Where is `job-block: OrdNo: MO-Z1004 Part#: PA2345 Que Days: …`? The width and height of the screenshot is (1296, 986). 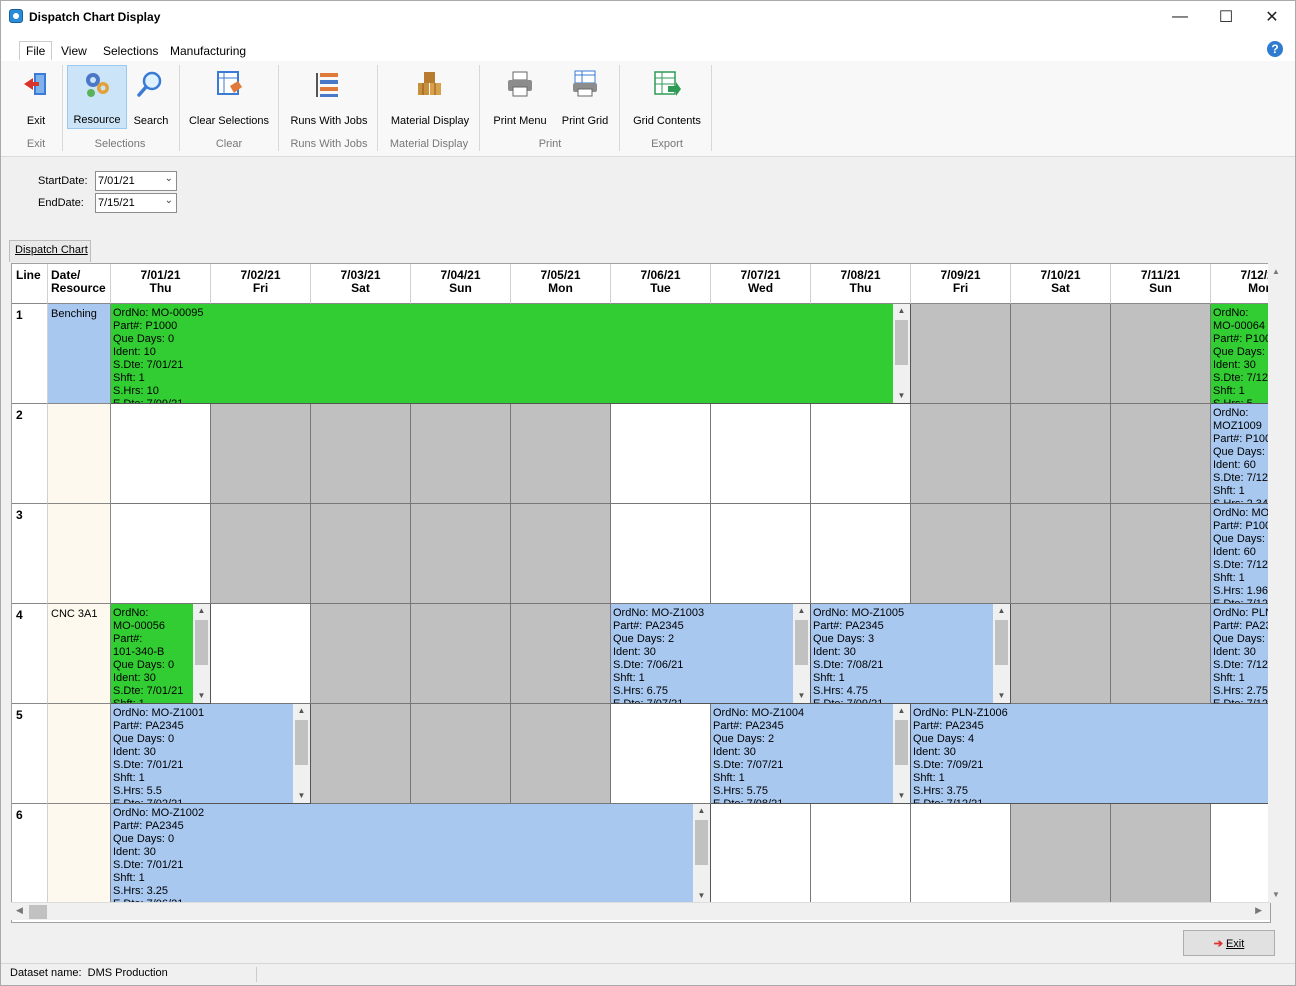
job-block: OrdNo: MO-Z1004 Part#: PA2345 Que Days: … is located at coordinates (811, 754).